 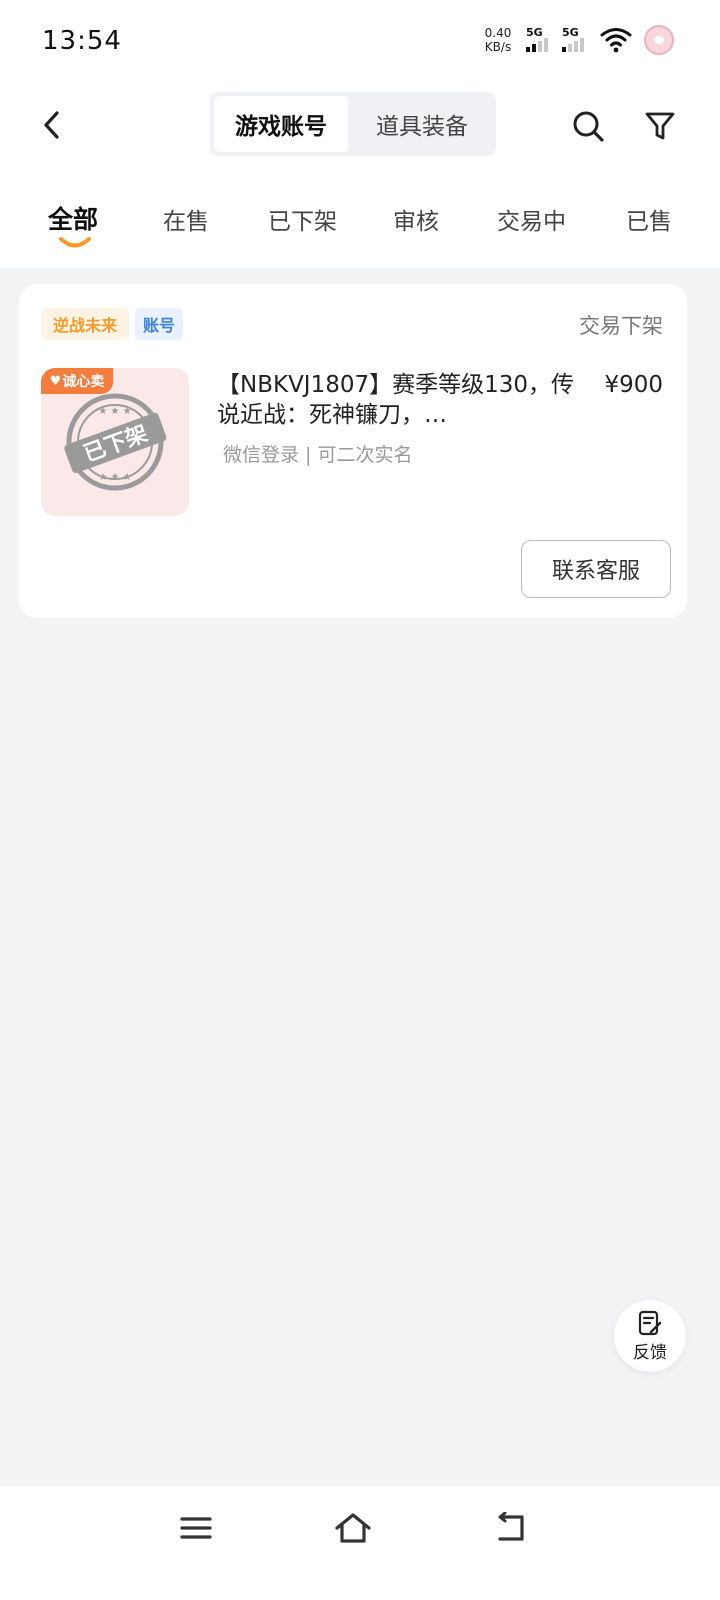 I want to click on game-tag: 逆战未来, so click(x=85, y=324).